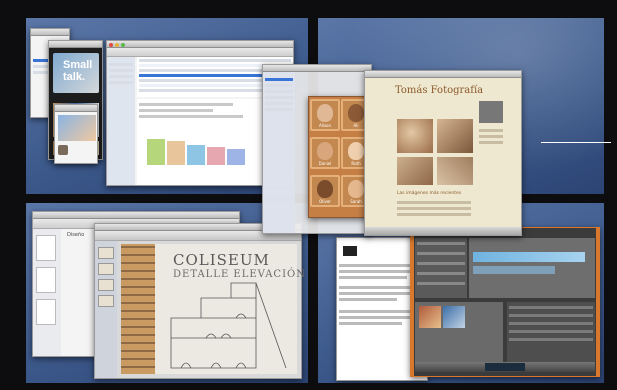 The image size is (617, 390). I want to click on timeline, so click(532, 268).